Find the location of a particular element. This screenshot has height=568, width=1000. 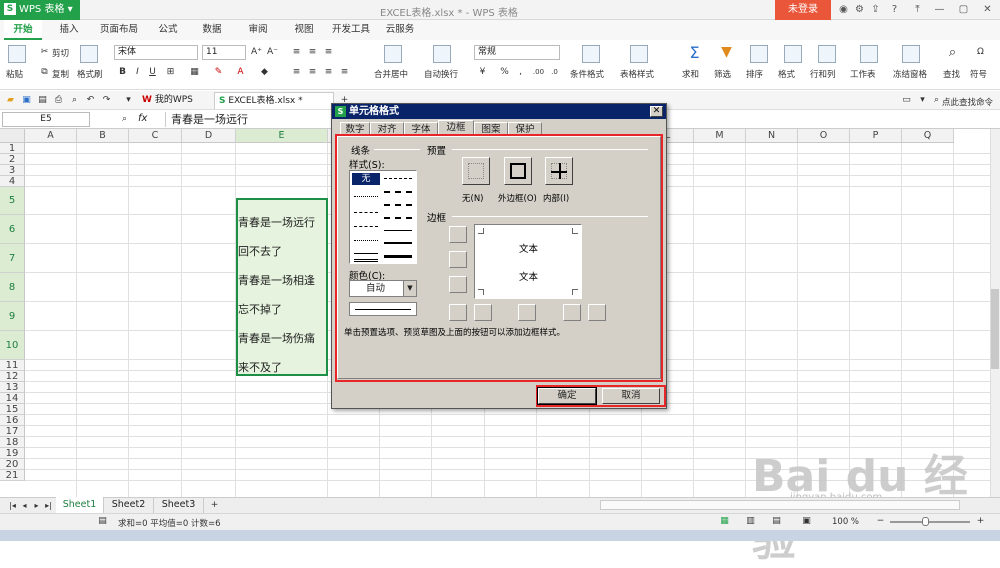

column-header-e: E is located at coordinates (282, 136).